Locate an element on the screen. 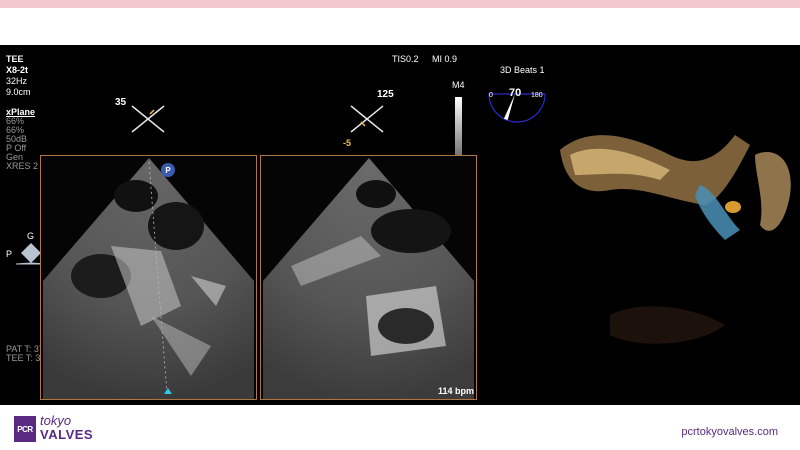 The height and width of the screenshot is (450, 800). left-plane-cross-icon is located at coordinates (148, 119).